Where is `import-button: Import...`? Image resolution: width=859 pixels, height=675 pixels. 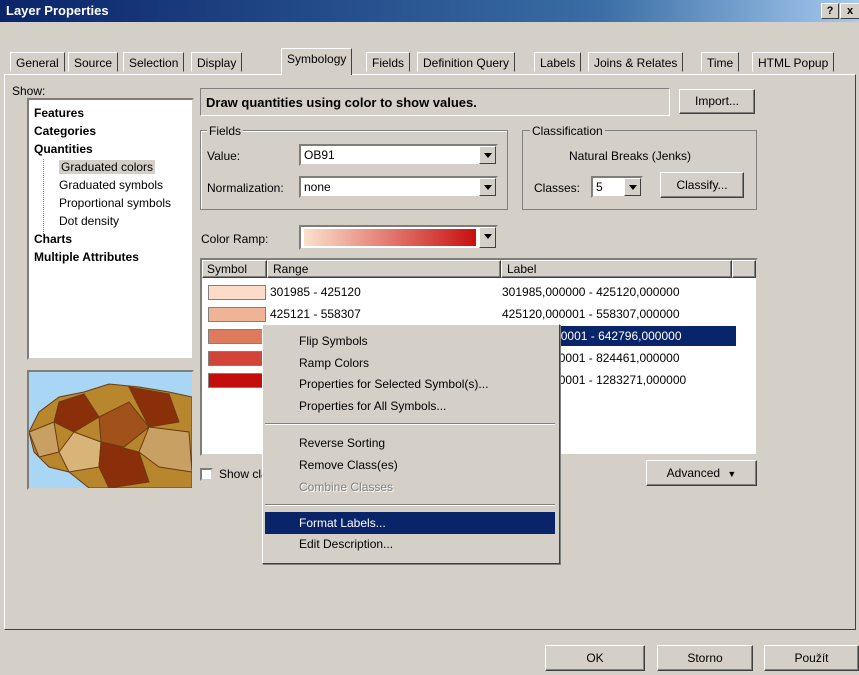
import-button: Import... is located at coordinates (717, 101).